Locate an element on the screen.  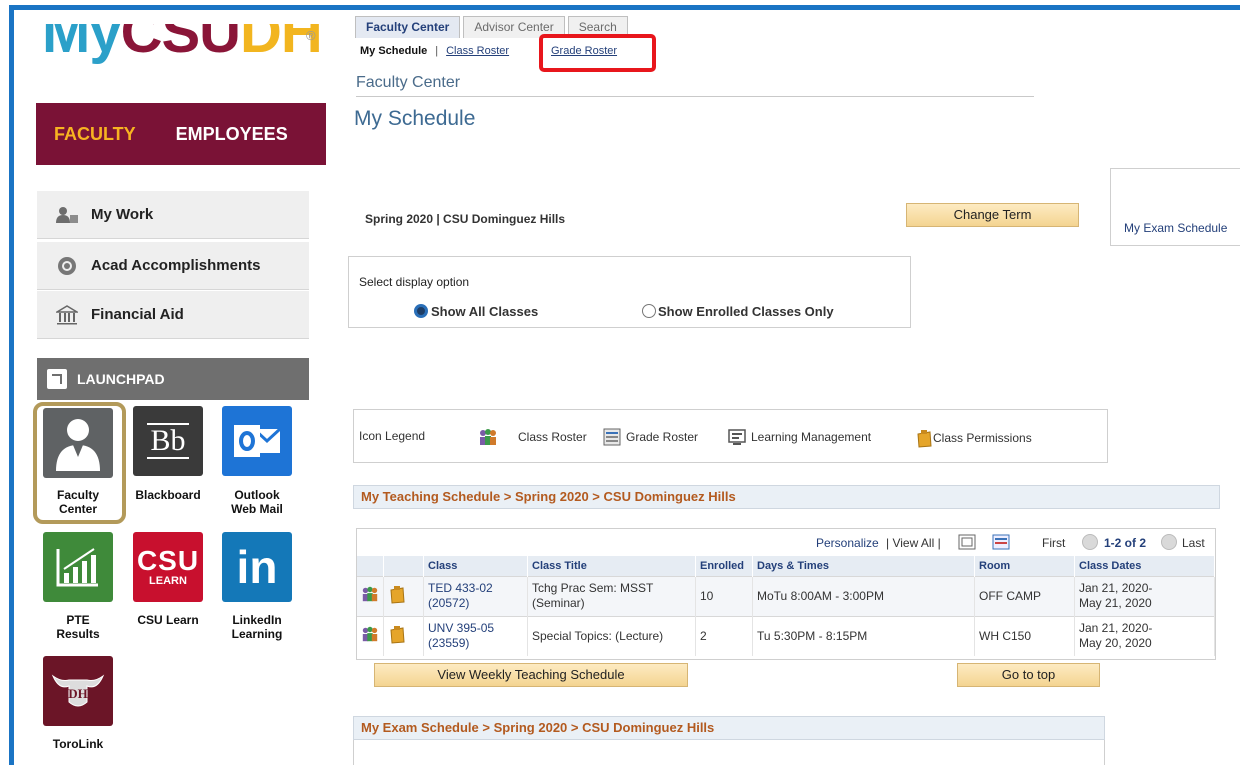
chart-icon is located at coordinates (77, 567).